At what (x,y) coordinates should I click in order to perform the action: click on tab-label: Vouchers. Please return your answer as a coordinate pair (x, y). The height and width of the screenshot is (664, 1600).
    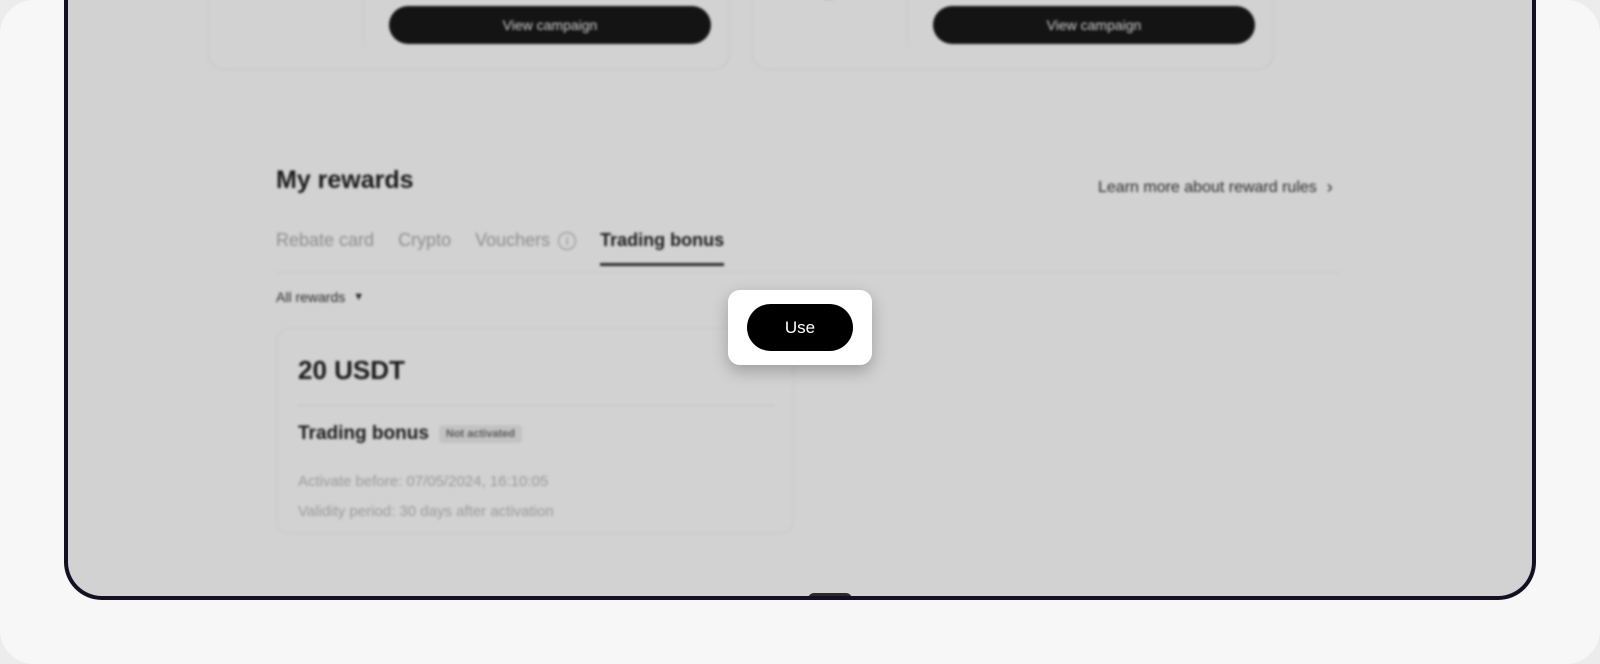
    Looking at the image, I should click on (513, 240).